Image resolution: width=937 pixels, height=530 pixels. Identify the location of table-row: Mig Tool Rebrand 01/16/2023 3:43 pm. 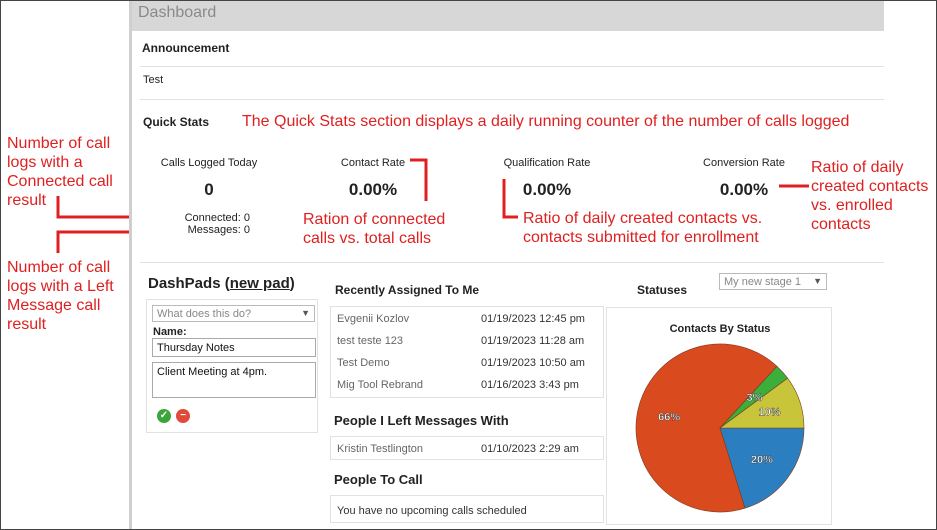
(467, 385).